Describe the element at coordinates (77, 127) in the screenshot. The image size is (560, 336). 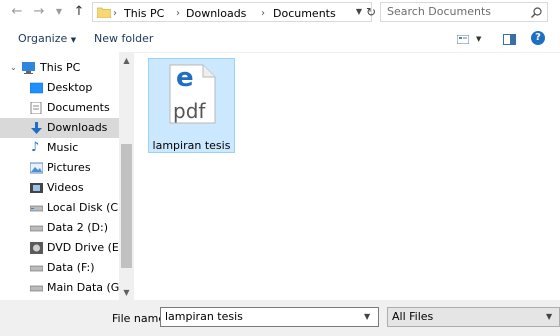
I see `nav-label: Downloads` at that location.